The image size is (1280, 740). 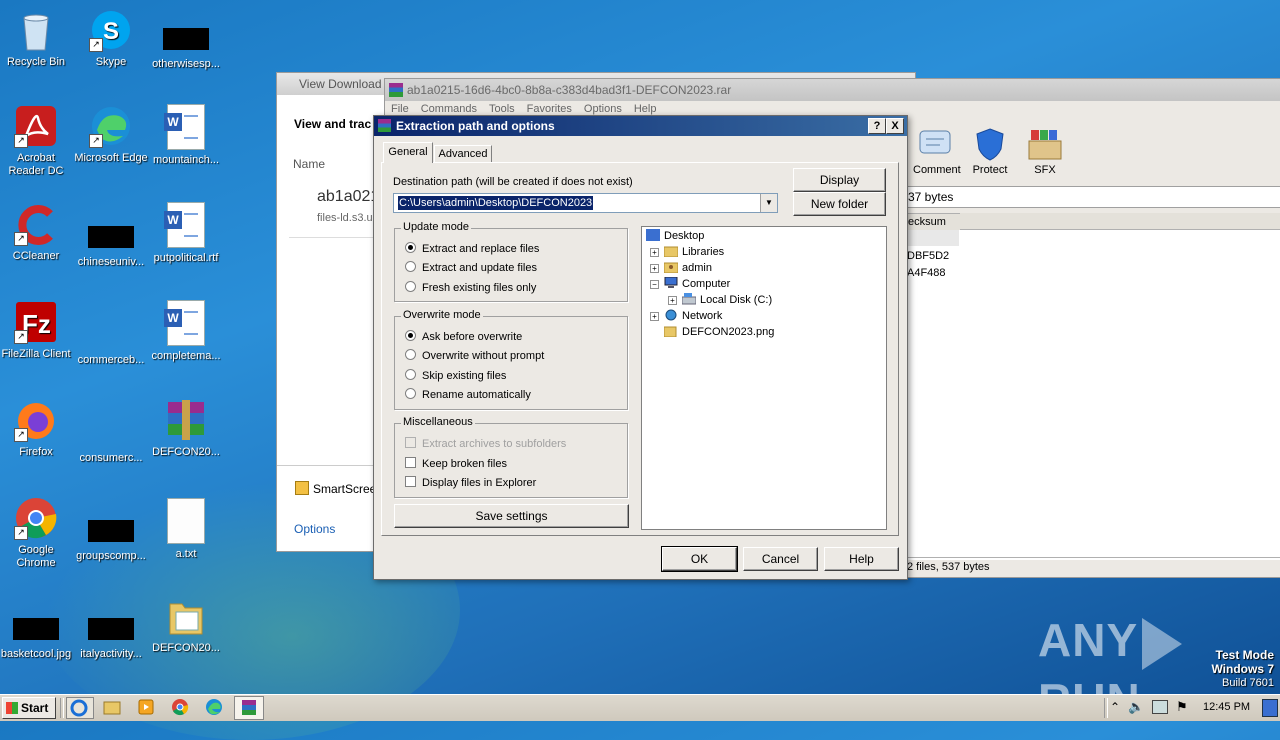 What do you see at coordinates (468, 395) in the screenshot?
I see `radio-rename-auto: Rename automatically` at bounding box center [468, 395].